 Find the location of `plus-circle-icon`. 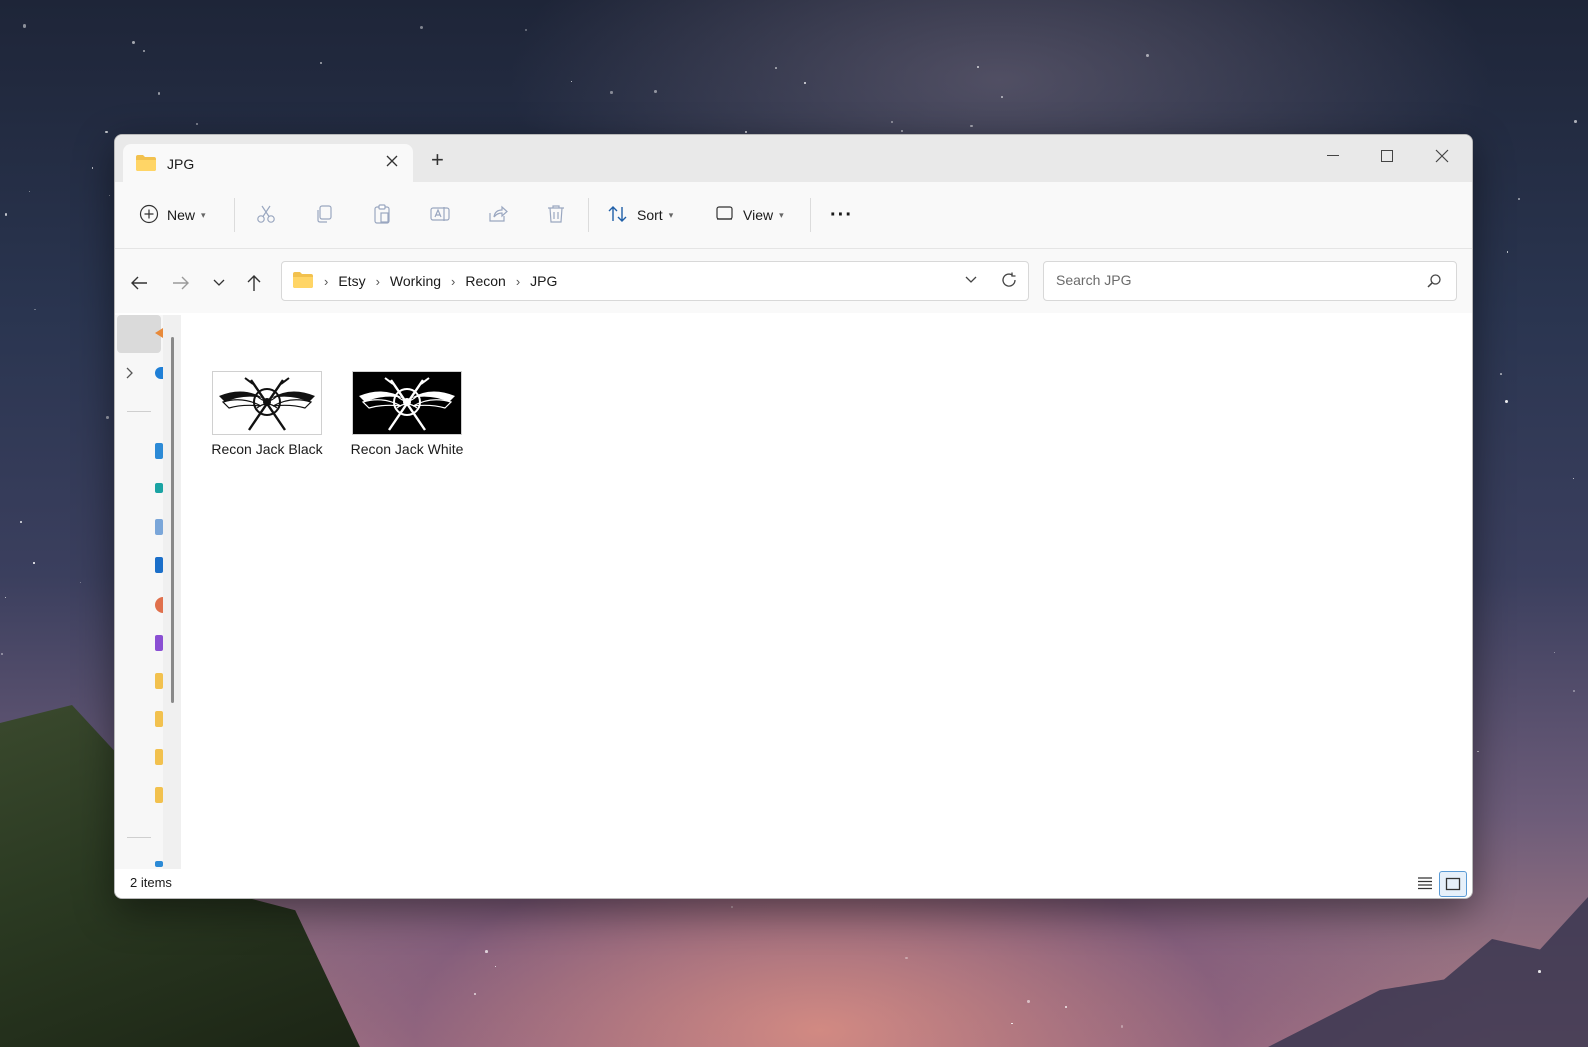

plus-circle-icon is located at coordinates (149, 215).